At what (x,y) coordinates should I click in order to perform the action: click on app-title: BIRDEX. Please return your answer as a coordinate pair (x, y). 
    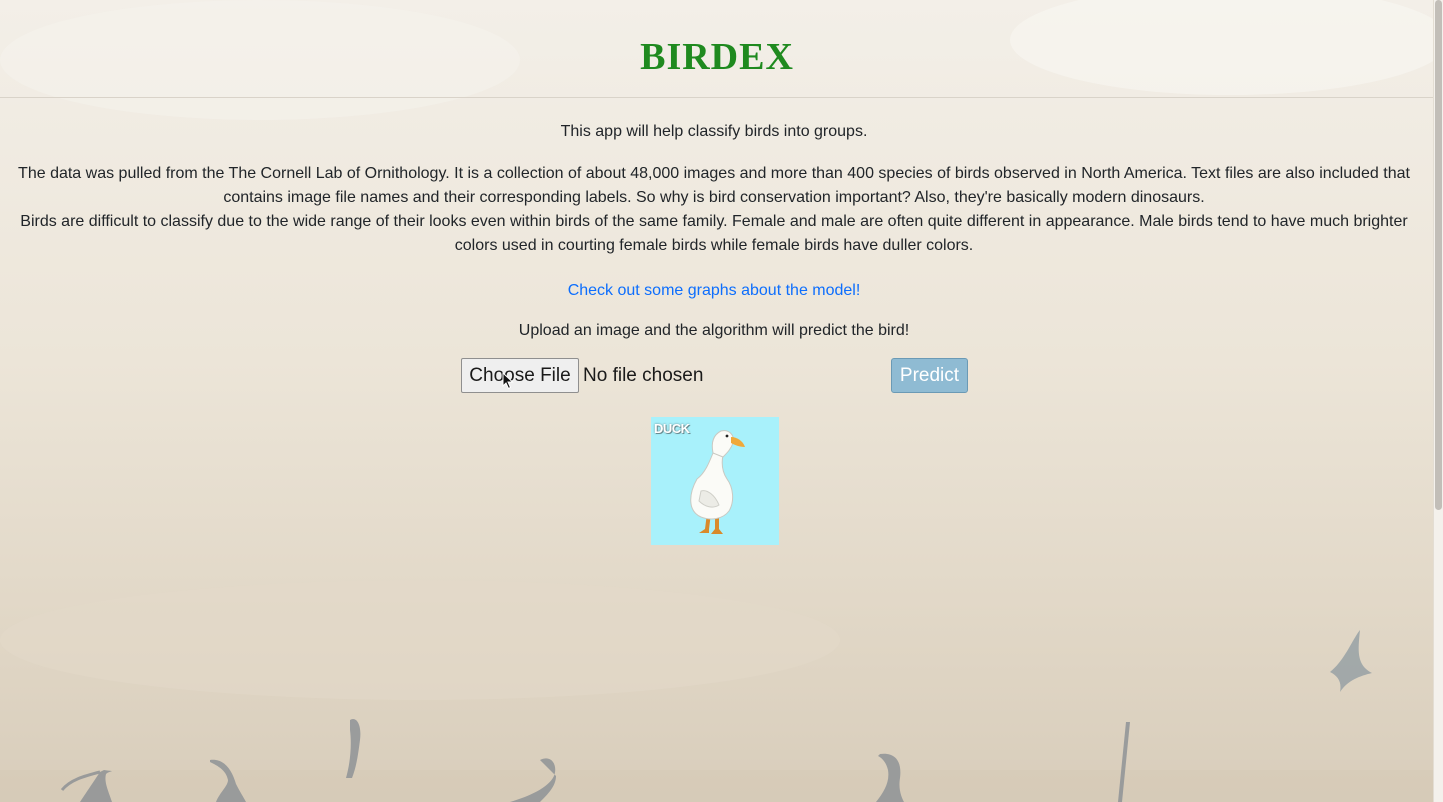
    Looking at the image, I should click on (717, 57).